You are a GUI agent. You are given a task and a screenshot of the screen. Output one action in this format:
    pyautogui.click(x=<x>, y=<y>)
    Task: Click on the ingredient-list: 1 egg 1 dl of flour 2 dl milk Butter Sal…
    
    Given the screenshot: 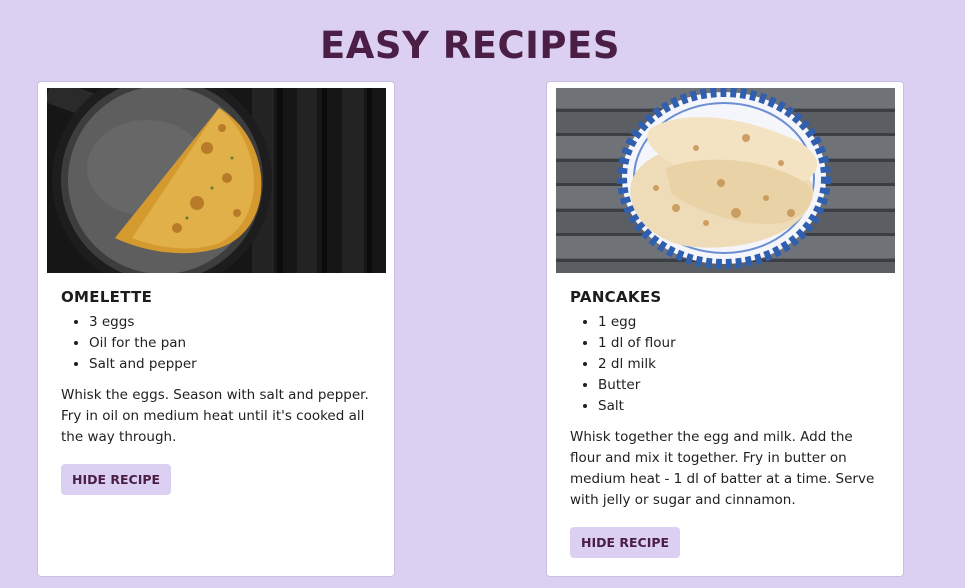 What is the action you would take?
    pyautogui.click(x=726, y=364)
    